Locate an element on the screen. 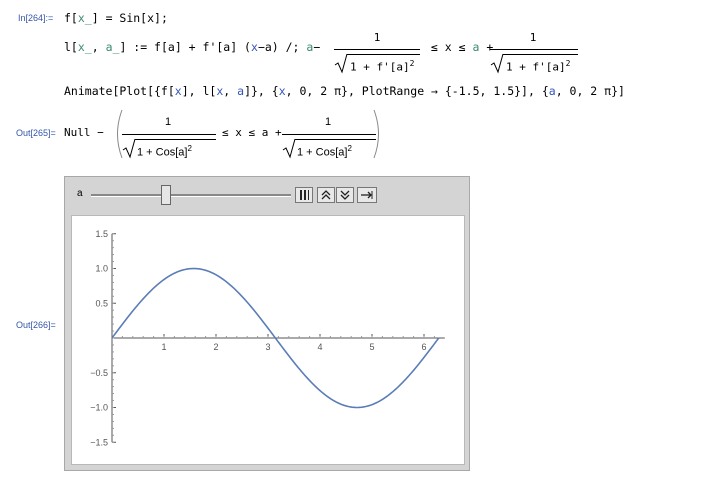 The height and width of the screenshot is (479, 723). code-token: ]; is located at coordinates (161, 18).